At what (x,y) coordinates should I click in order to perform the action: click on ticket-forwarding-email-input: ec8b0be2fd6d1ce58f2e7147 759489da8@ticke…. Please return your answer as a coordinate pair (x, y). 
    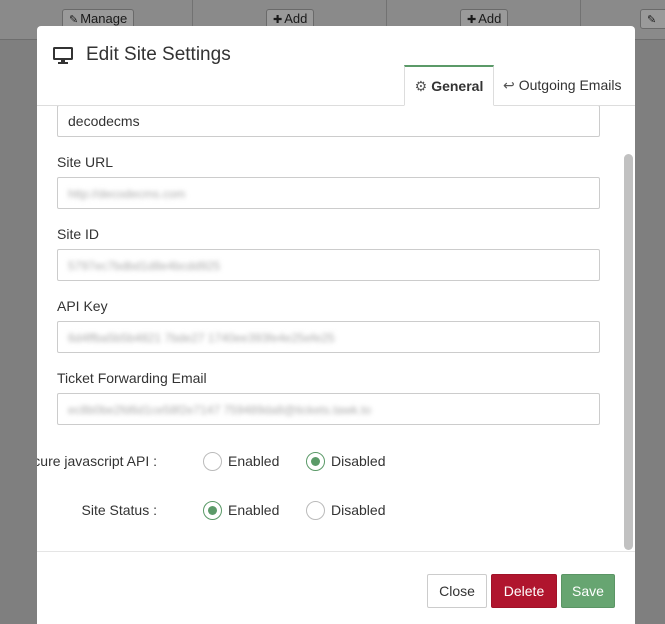
    Looking at the image, I should click on (328, 409).